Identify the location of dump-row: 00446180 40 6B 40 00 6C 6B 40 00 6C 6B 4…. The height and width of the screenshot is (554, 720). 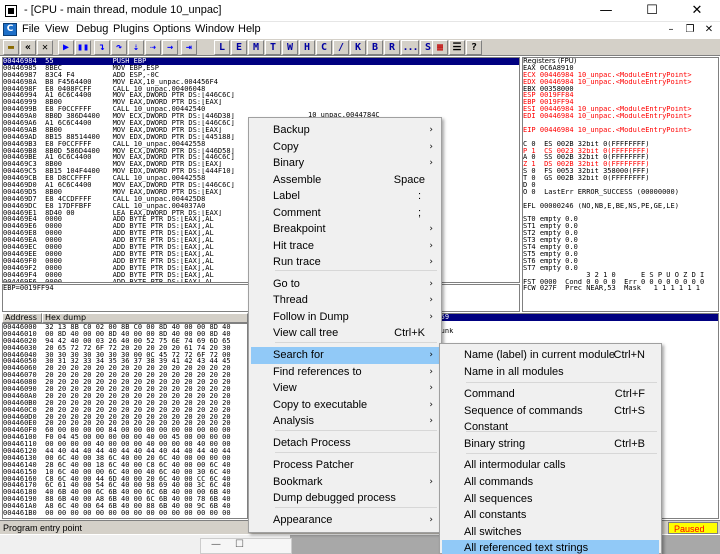
(125, 492).